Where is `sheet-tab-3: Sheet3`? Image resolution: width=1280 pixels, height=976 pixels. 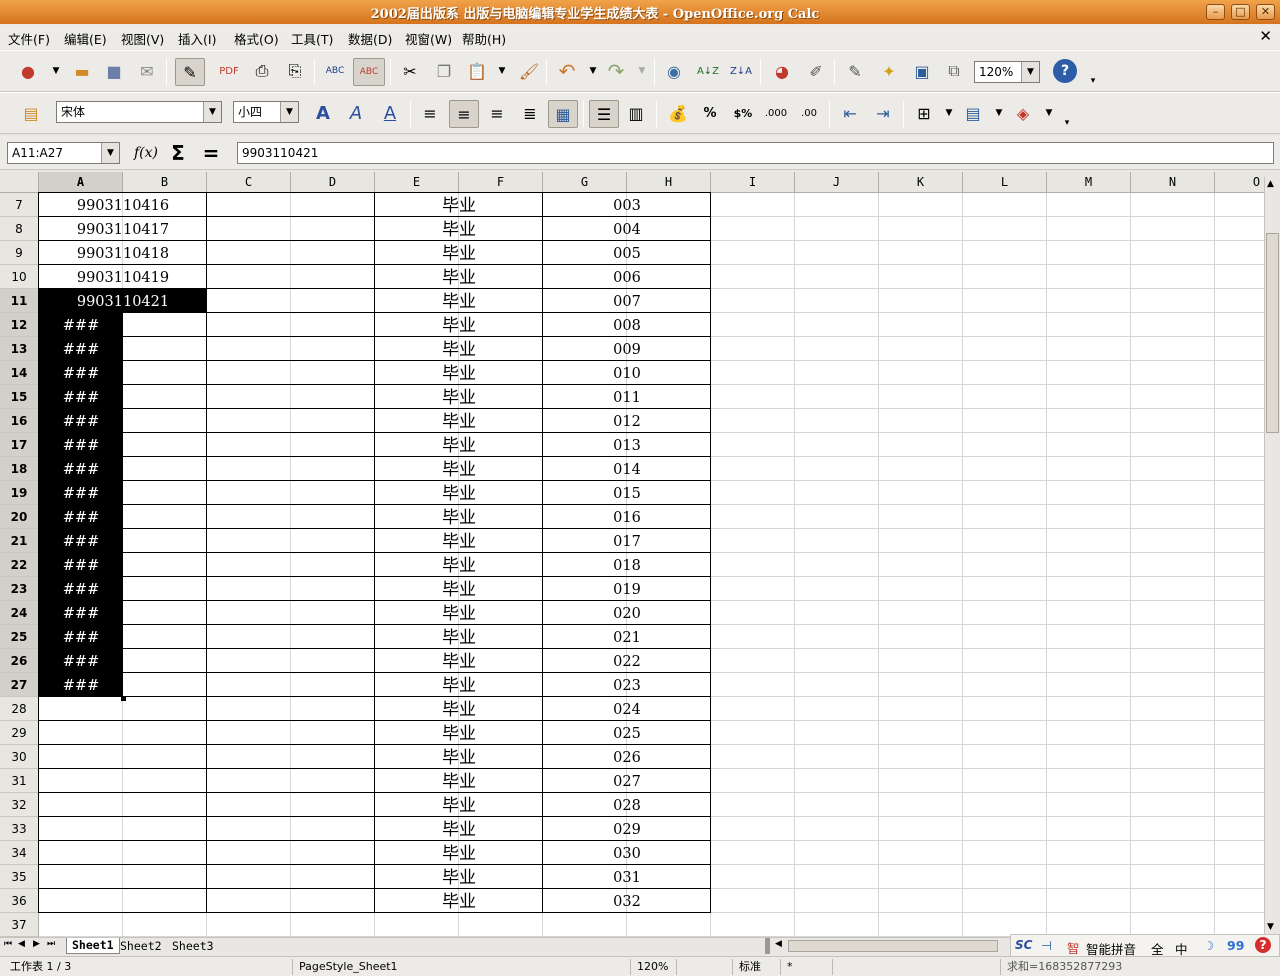 sheet-tab-3: Sheet3 is located at coordinates (193, 946).